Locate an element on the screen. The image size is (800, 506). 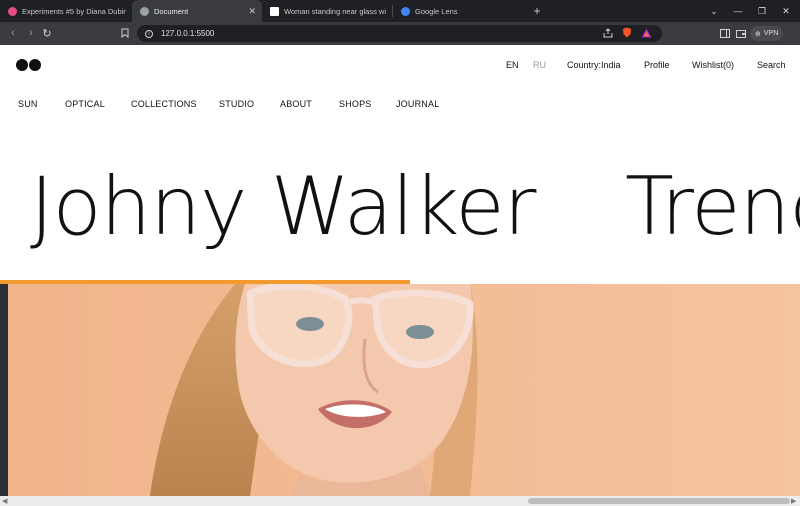
vpn-button: ⊕ VPN is located at coordinates (767, 33).